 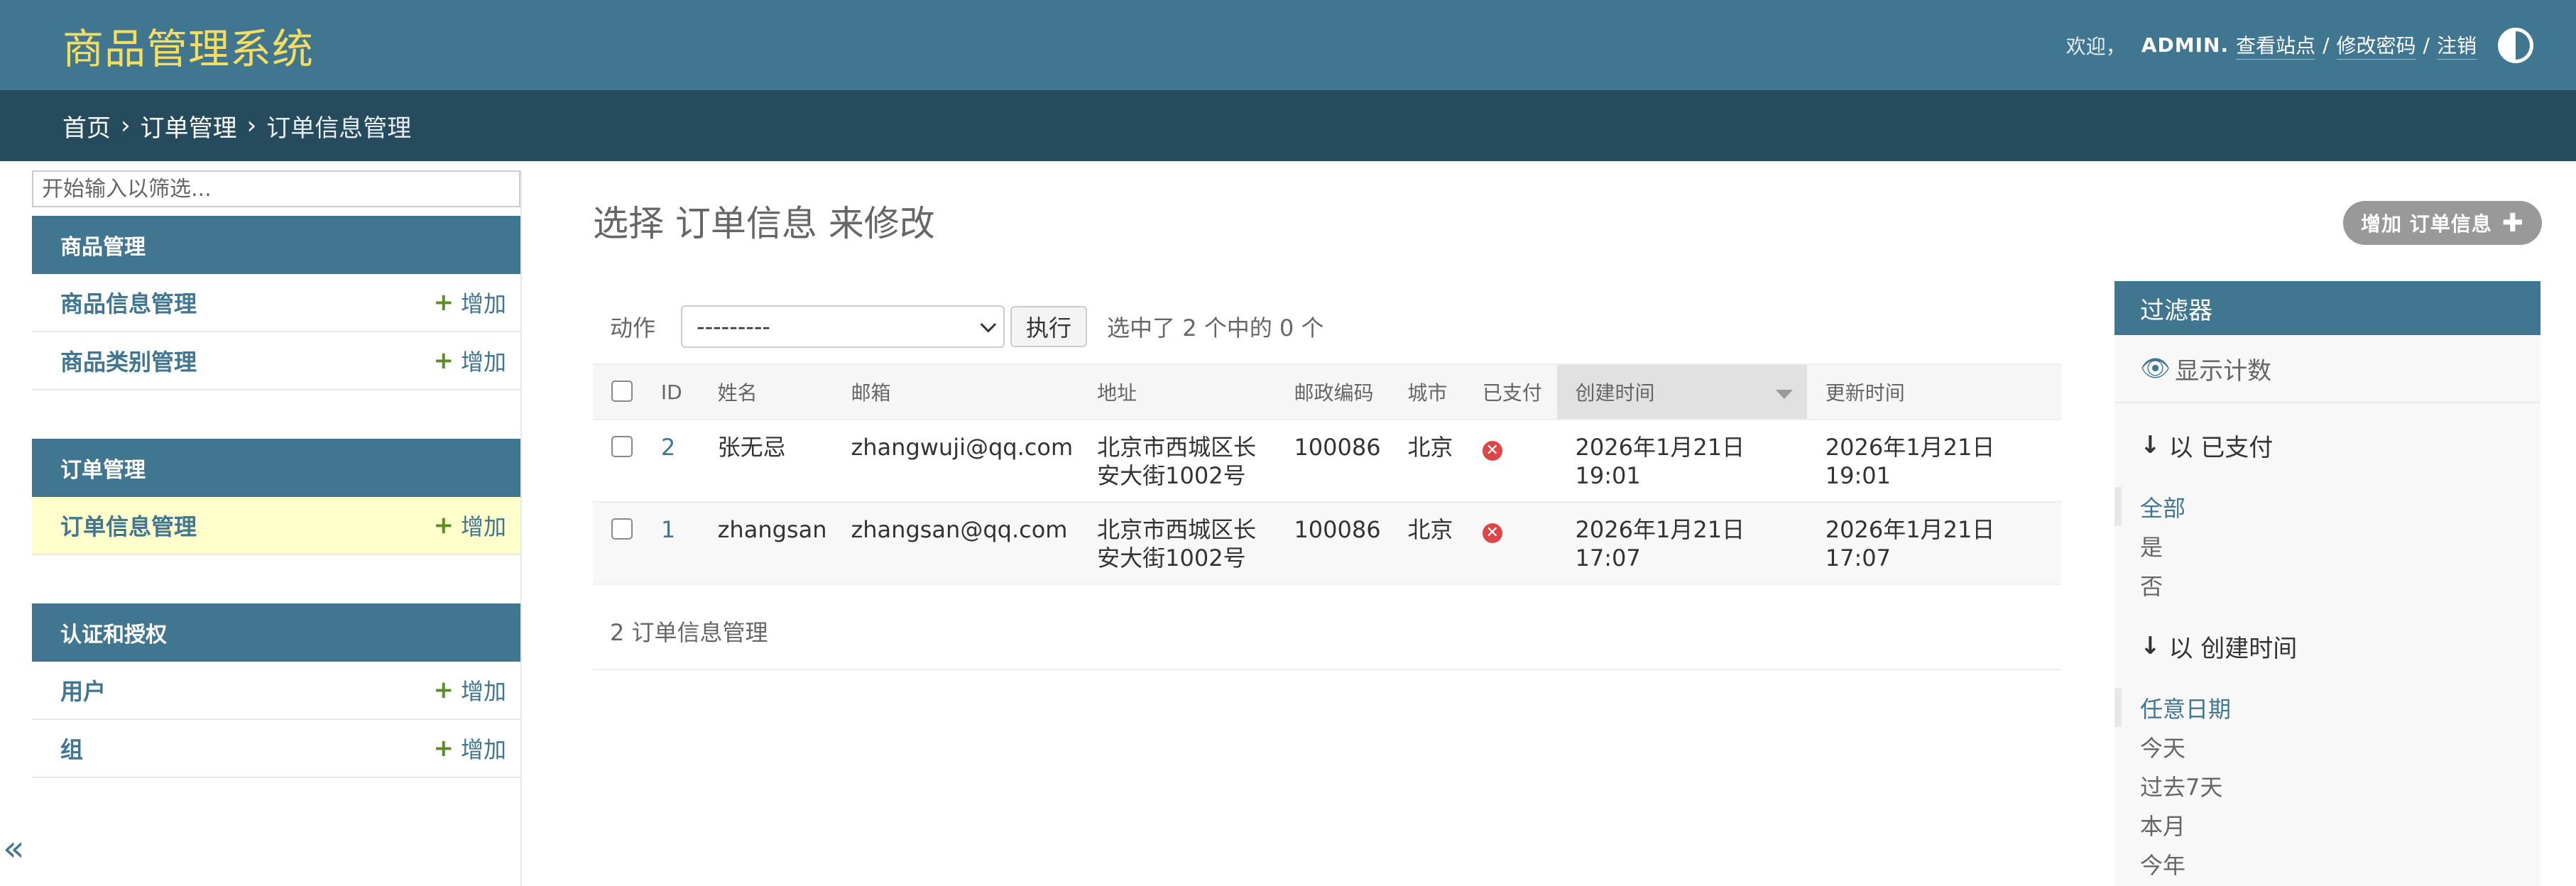 What do you see at coordinates (2327, 369) in the screenshot?
I see `show-counts-link: 👁 显示计数` at bounding box center [2327, 369].